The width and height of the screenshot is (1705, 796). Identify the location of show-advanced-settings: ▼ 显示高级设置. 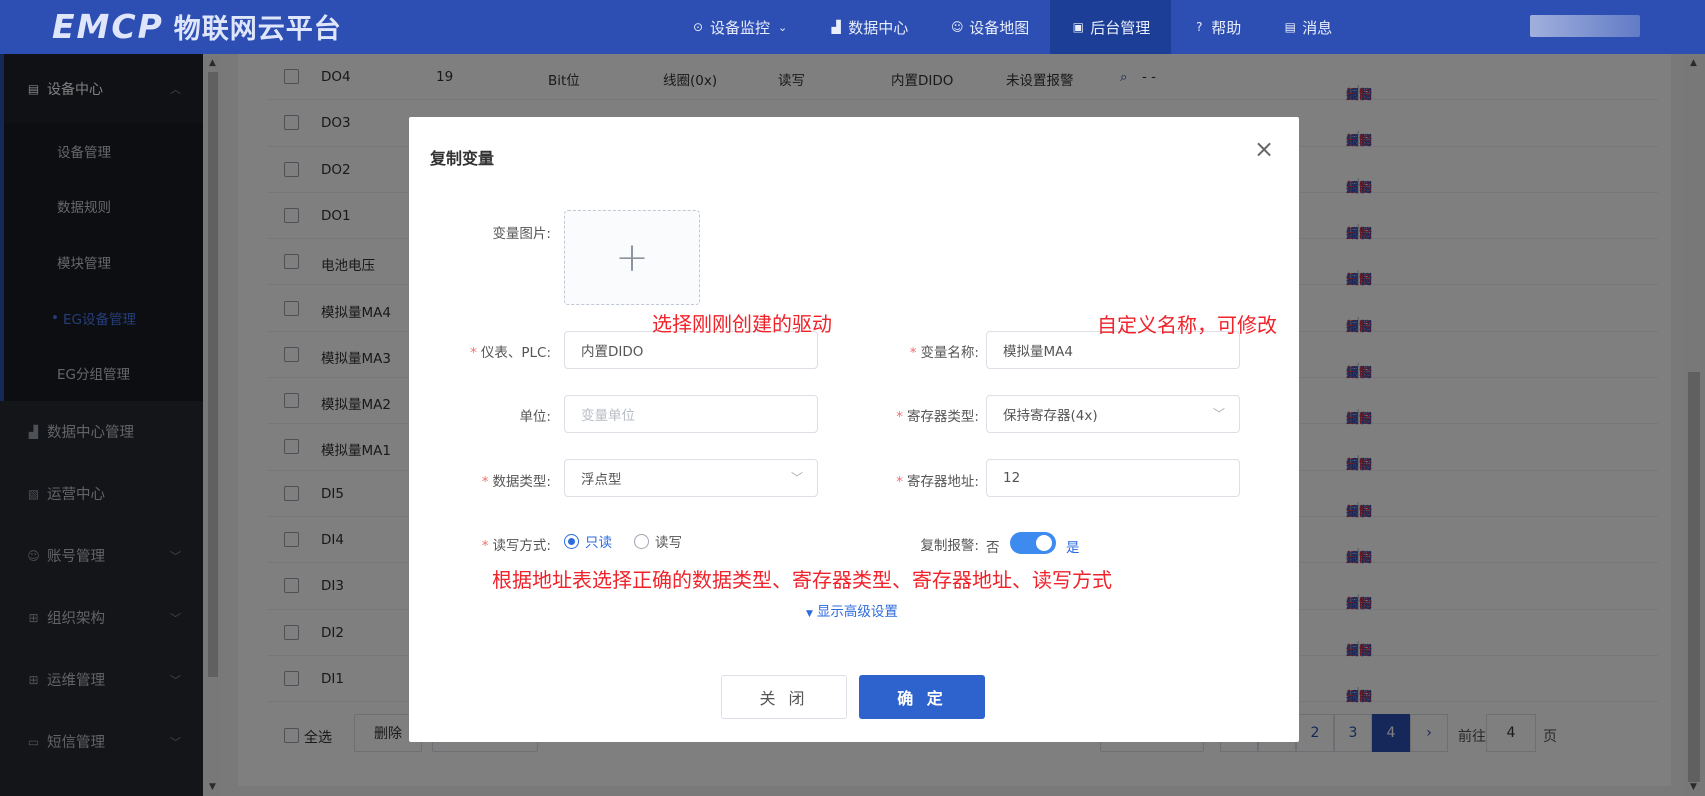
(852, 610).